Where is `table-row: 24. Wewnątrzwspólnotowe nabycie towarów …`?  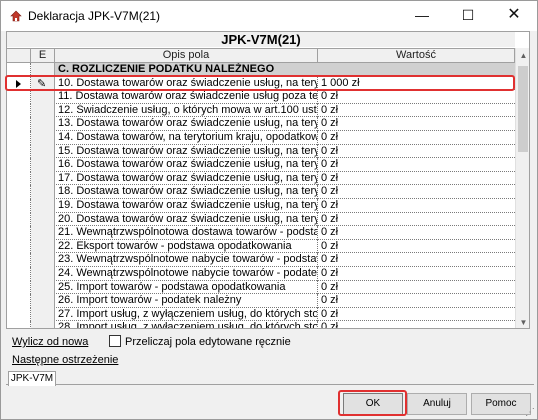 table-row: 24. Wewnątrzwspólnotowe nabycie towarów … is located at coordinates (261, 273).